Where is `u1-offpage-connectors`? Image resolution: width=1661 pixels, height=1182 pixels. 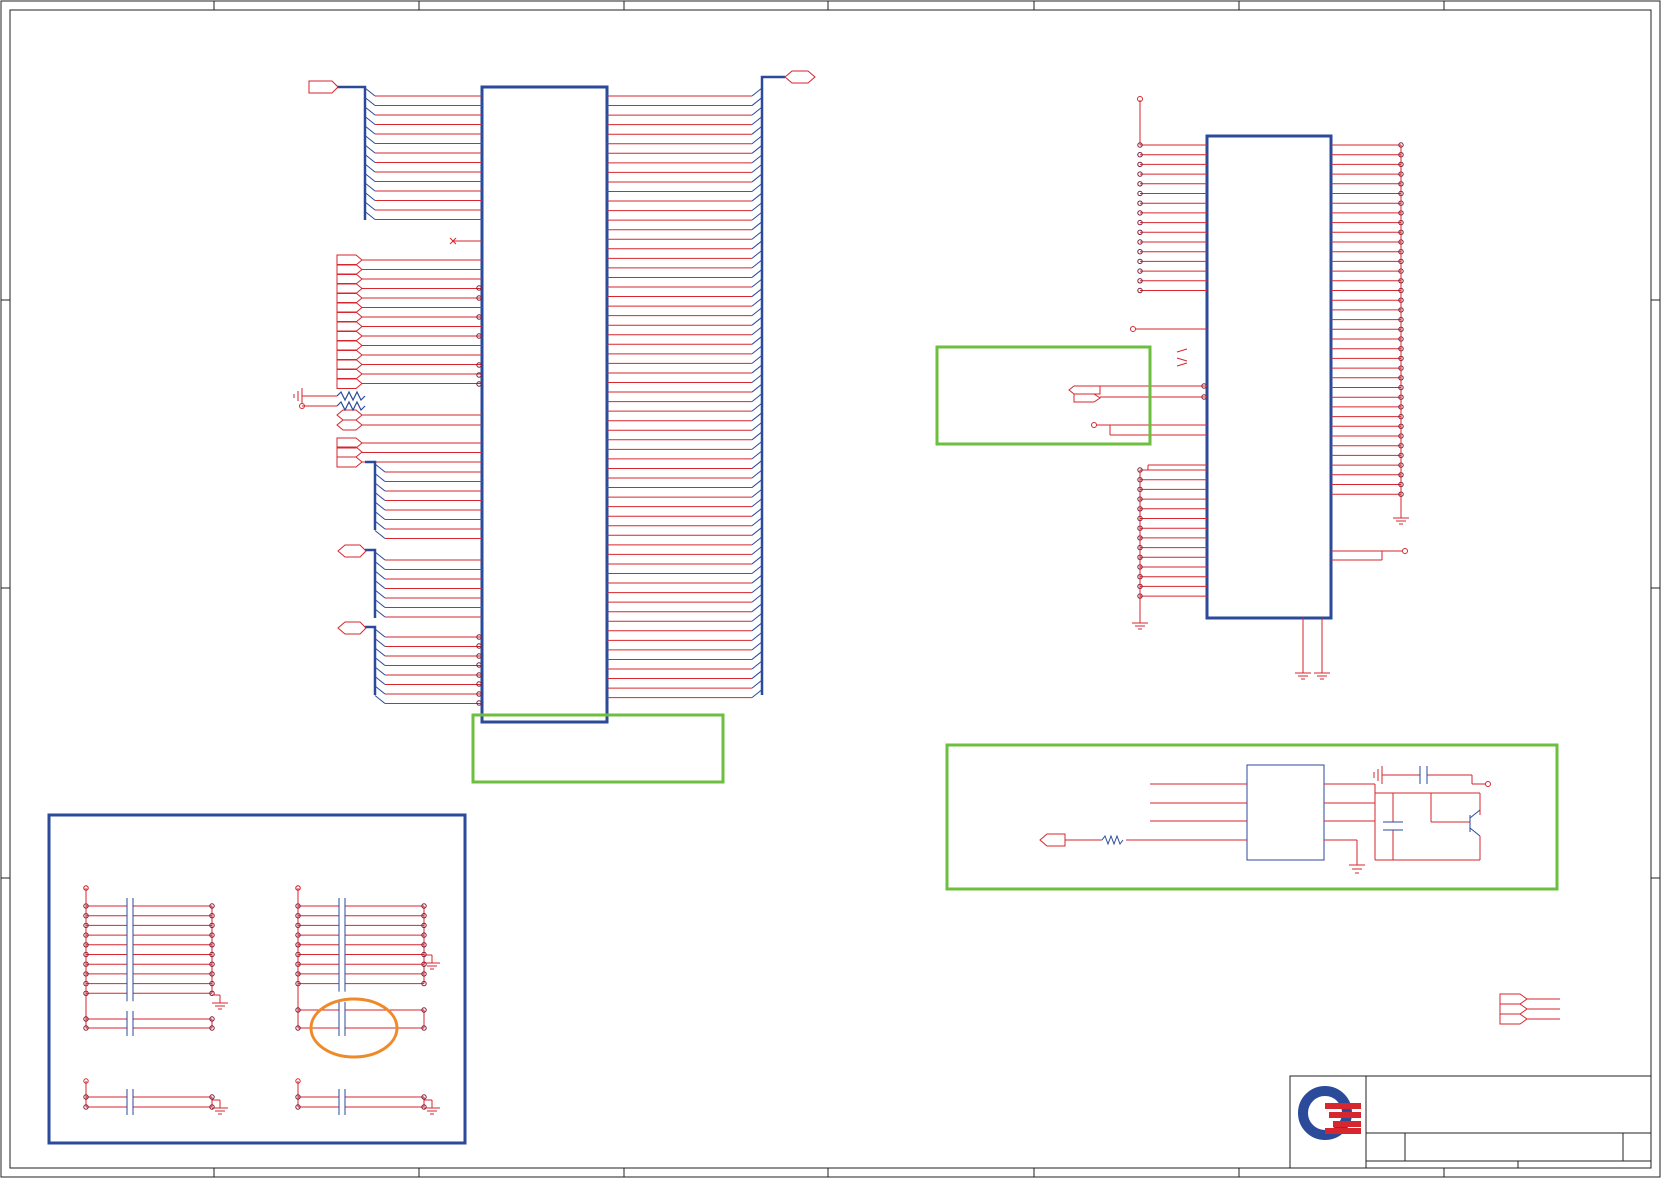
u1-offpage-connectors is located at coordinates (562, 352).